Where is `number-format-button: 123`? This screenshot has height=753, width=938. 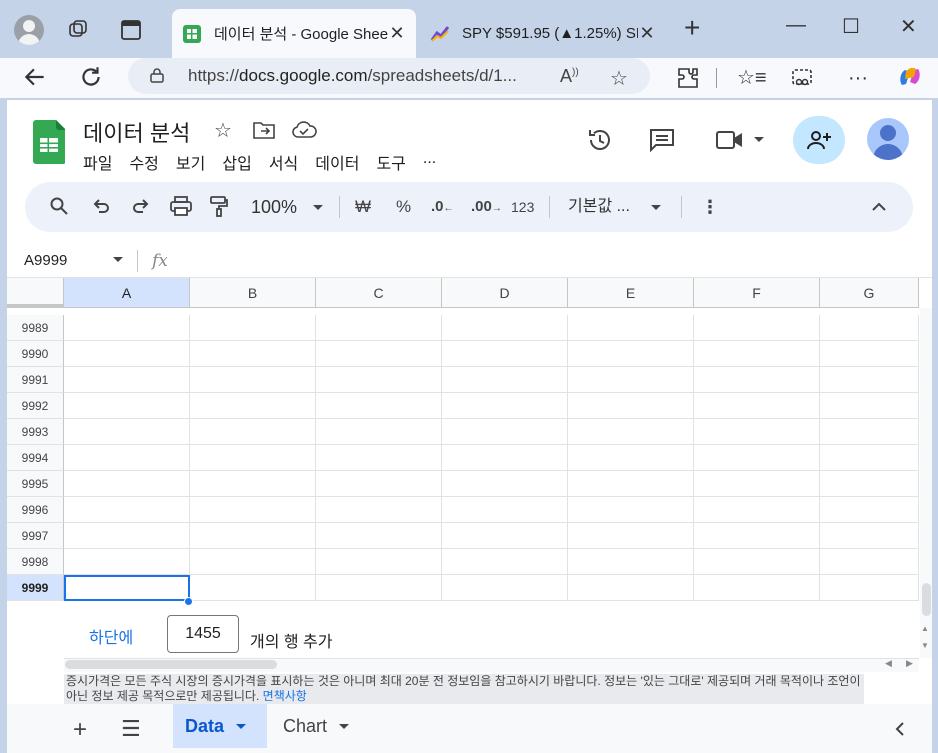 number-format-button: 123 is located at coordinates (522, 207).